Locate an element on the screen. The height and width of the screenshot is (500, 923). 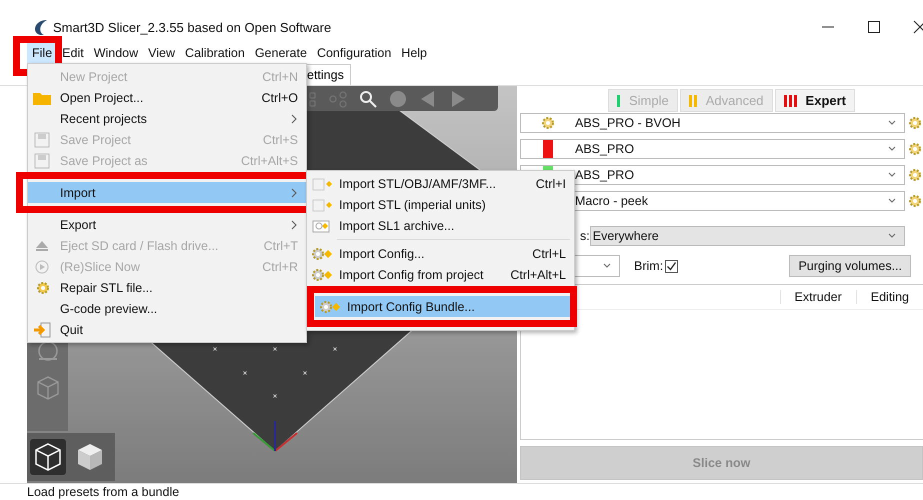
column-header: Editing is located at coordinates (889, 297).